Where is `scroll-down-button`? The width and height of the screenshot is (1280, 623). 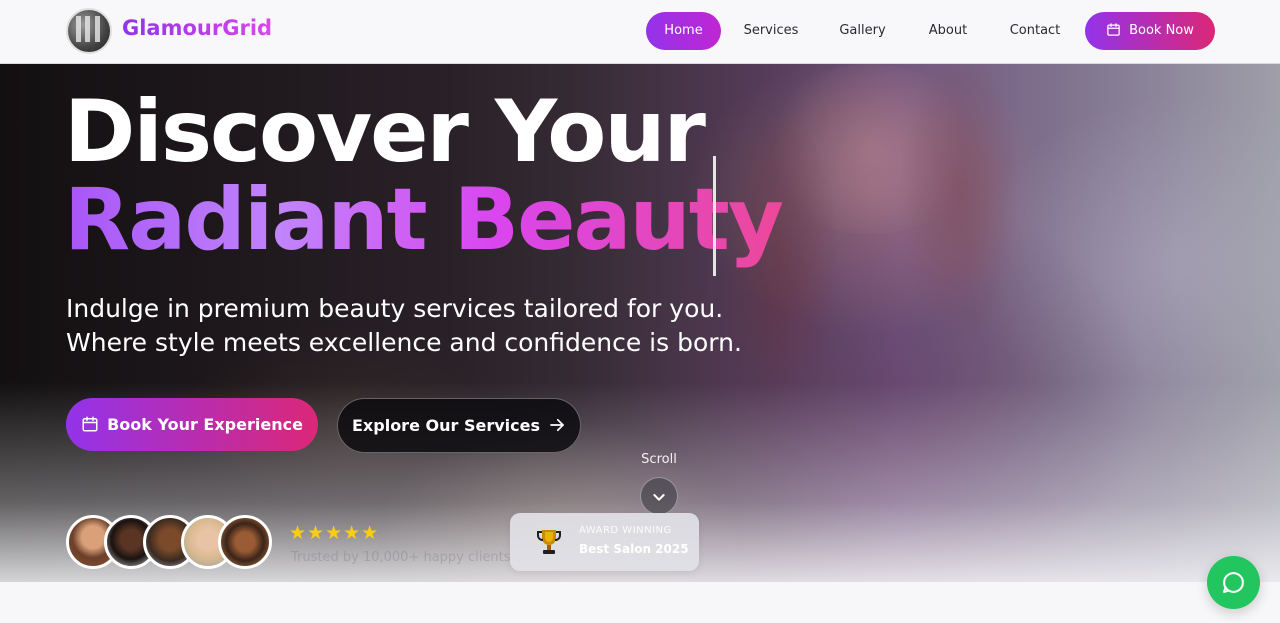
scroll-down-button is located at coordinates (659, 496).